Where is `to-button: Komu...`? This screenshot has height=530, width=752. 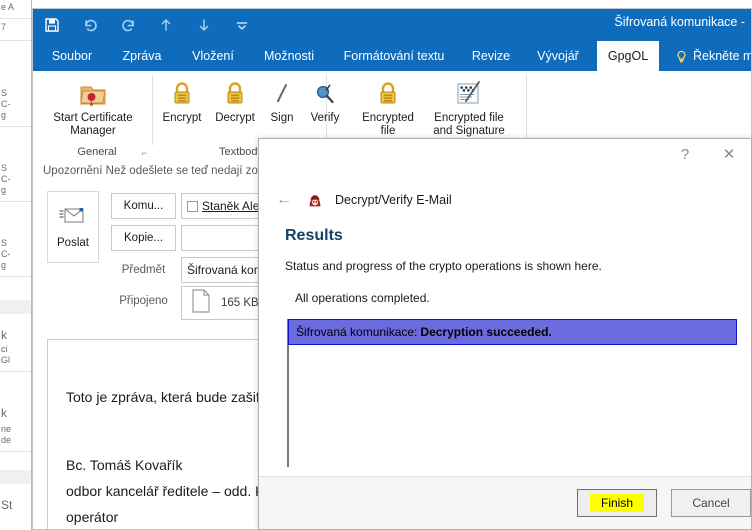
to-button: Komu... is located at coordinates (143, 206).